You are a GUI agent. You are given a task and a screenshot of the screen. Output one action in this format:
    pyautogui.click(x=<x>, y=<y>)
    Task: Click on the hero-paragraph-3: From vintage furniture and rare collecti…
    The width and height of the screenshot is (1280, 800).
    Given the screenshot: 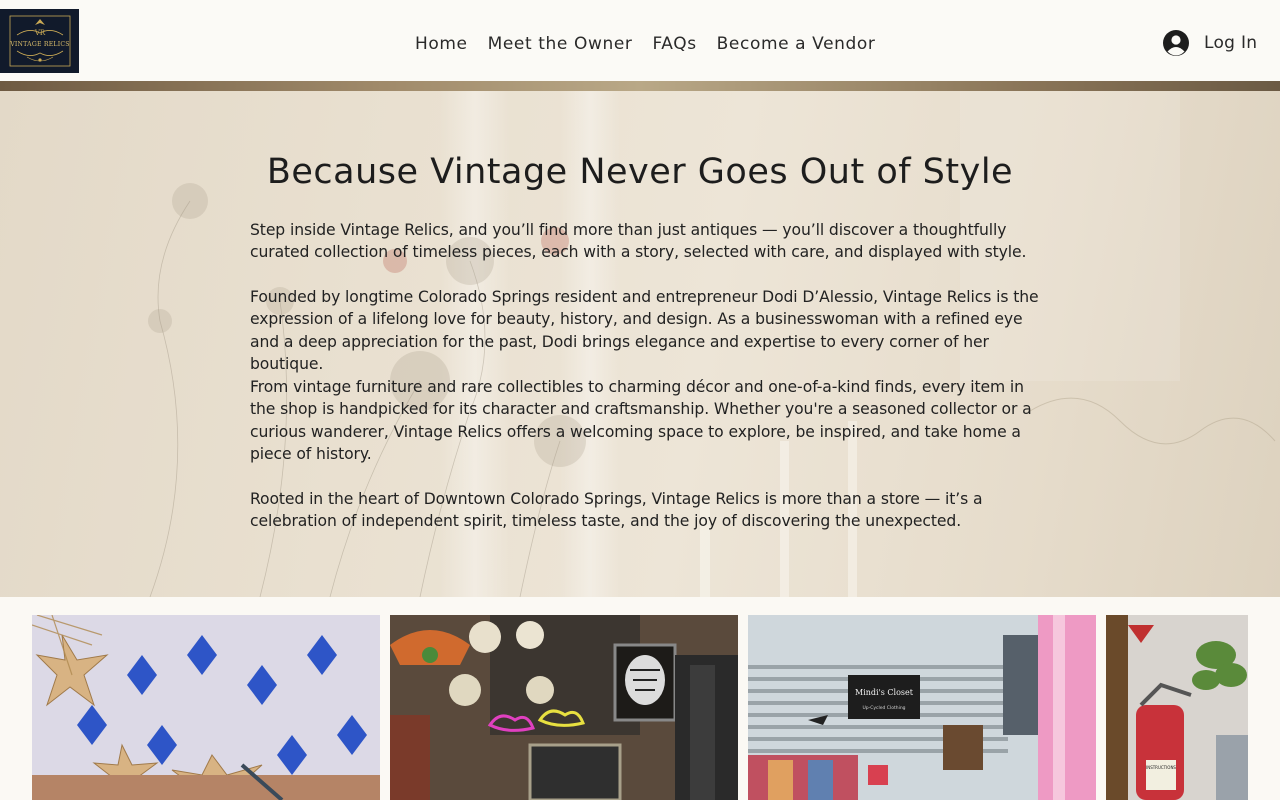 What is the action you would take?
    pyautogui.click(x=641, y=421)
    